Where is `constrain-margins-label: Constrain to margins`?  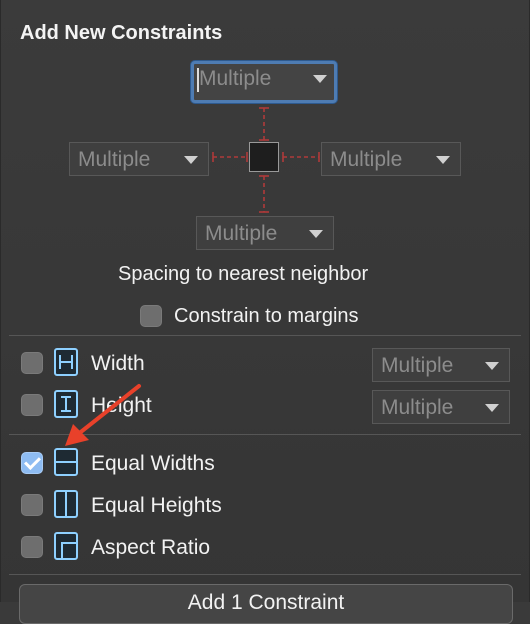 constrain-margins-label: Constrain to margins is located at coordinates (266, 316).